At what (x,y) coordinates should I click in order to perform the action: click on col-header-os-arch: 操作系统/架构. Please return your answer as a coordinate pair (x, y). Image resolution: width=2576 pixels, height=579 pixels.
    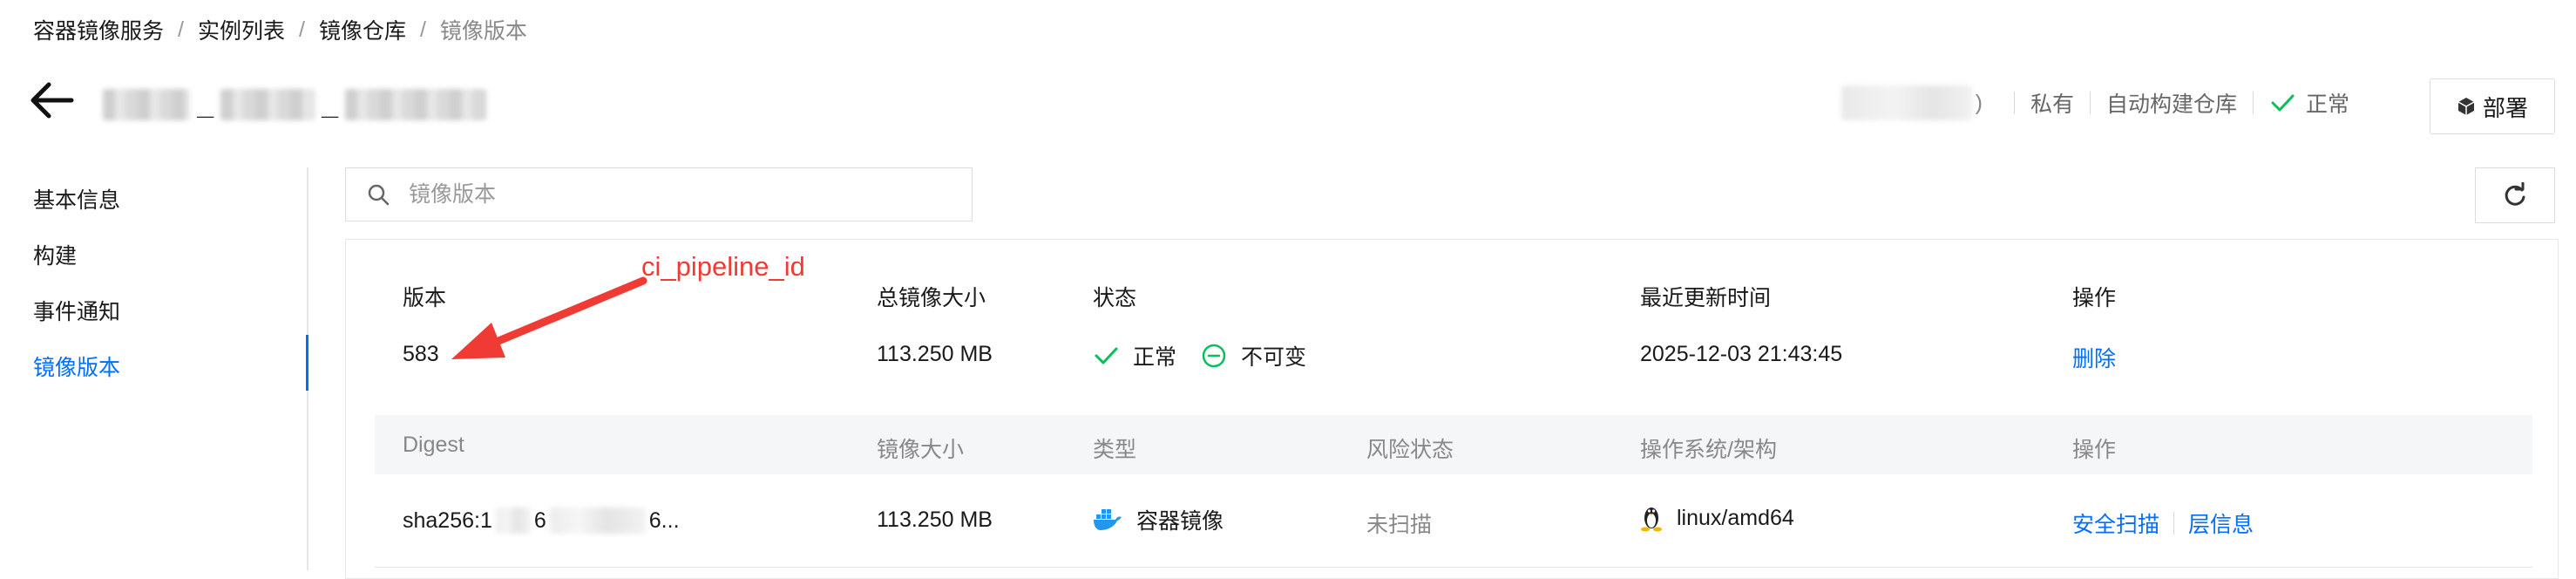
    Looking at the image, I should click on (1709, 450).